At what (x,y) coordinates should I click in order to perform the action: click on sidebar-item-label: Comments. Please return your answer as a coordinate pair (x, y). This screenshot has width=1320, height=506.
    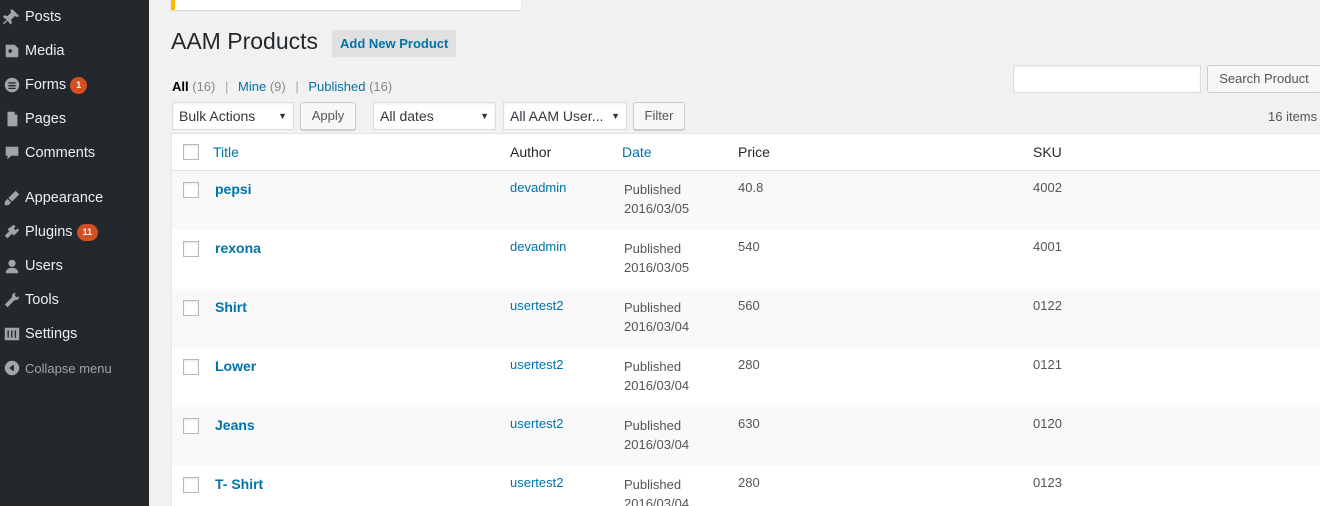
    Looking at the image, I should click on (60, 153).